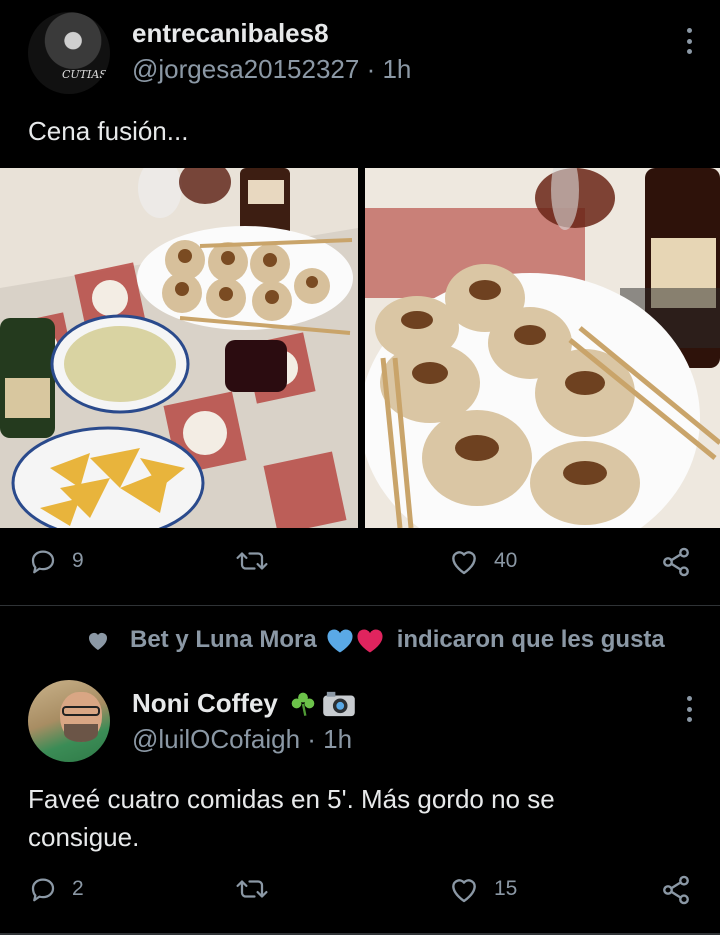 The image size is (720, 935). I want to click on display-name-row: Noni Coffey, so click(244, 703).